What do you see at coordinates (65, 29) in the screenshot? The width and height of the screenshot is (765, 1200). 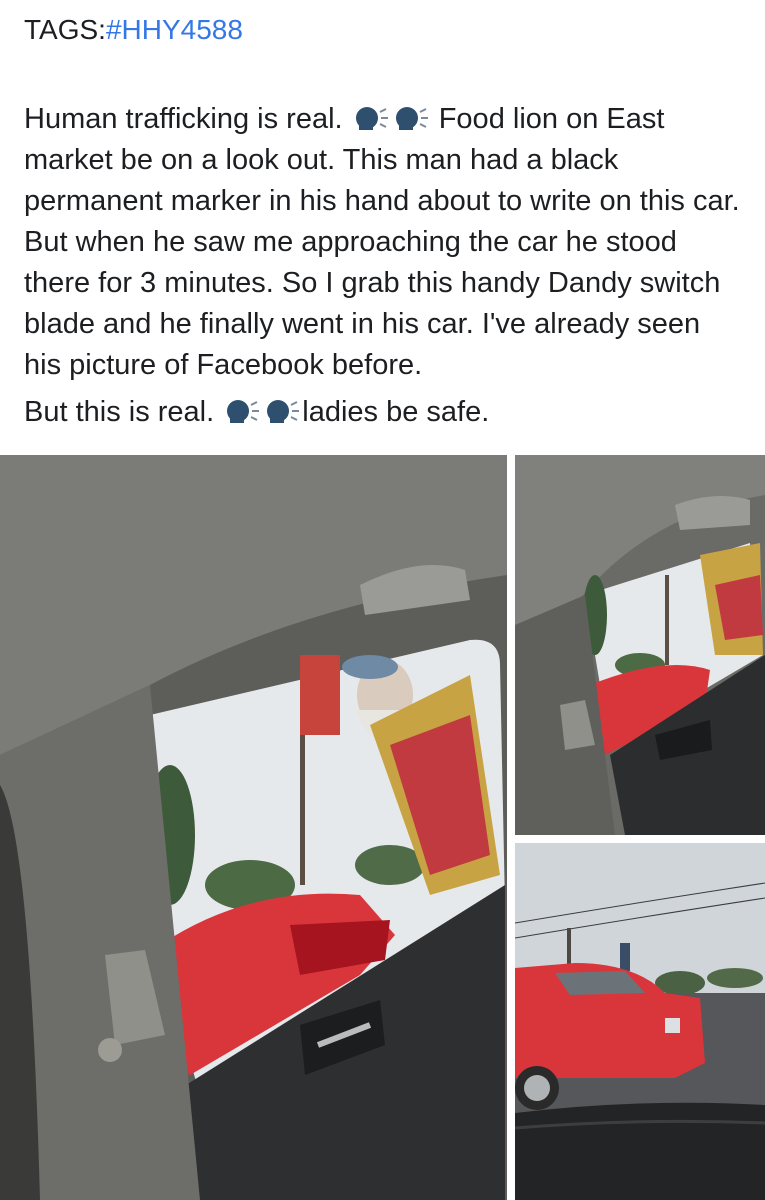 I see `tags-label: TAGS:` at bounding box center [65, 29].